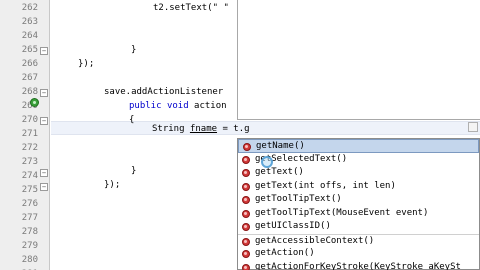 This screenshot has width=480, height=270. Describe the element at coordinates (312, 265) in the screenshot. I see `item-name: getActionForKeyStroke` at that location.